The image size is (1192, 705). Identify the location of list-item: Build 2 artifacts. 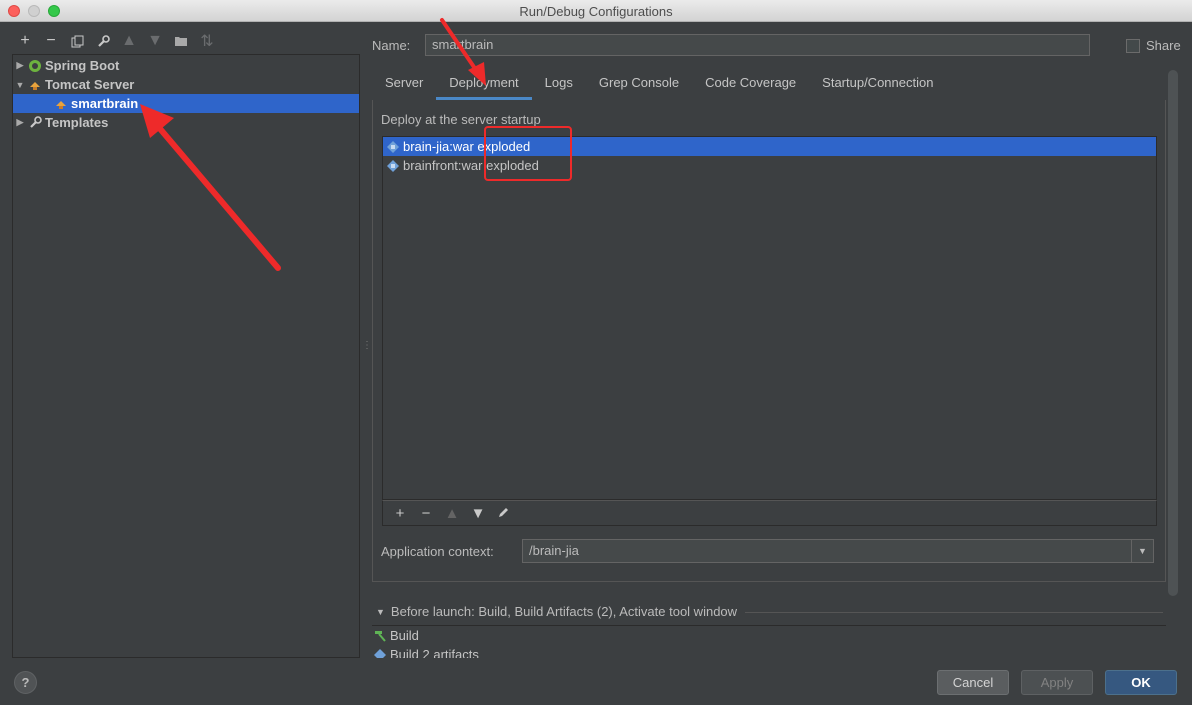
(769, 651).